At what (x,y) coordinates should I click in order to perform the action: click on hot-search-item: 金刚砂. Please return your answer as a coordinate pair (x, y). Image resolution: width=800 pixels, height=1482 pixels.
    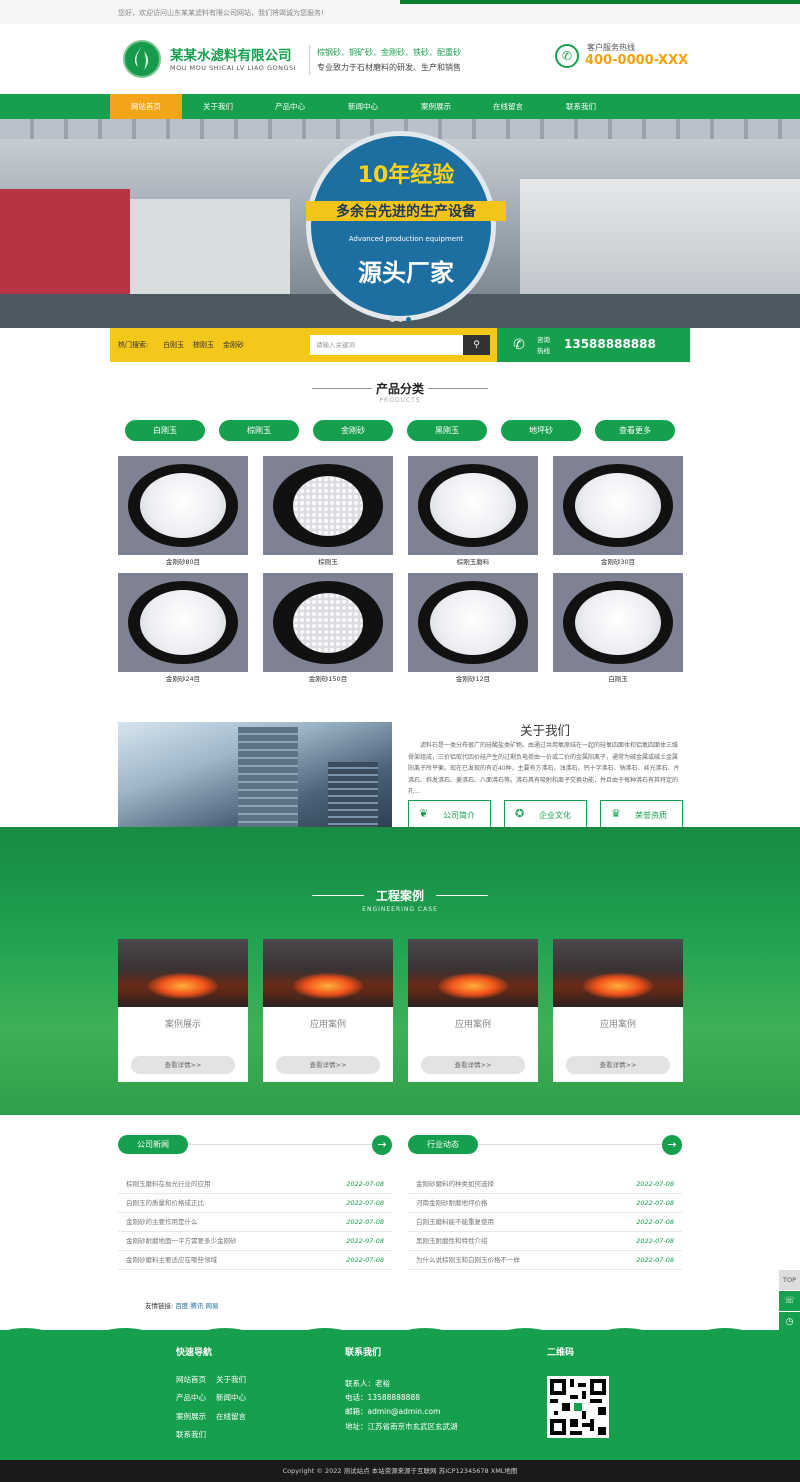
    Looking at the image, I should click on (233, 345).